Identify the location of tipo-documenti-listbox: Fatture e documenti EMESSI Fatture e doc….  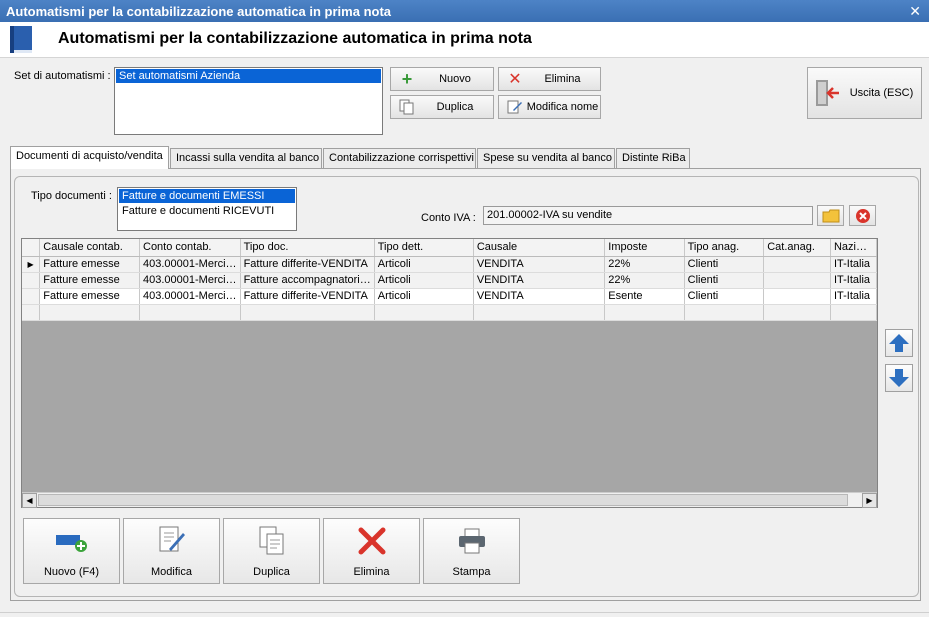
(207, 209).